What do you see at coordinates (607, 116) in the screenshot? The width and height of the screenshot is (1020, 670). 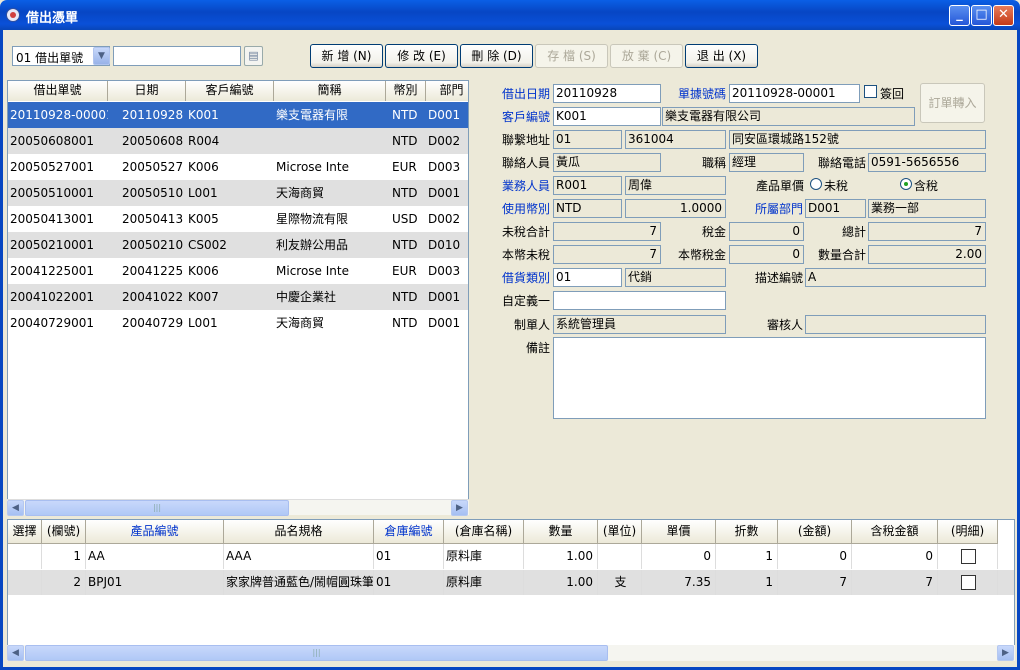 I see `customer-code-field: K001` at bounding box center [607, 116].